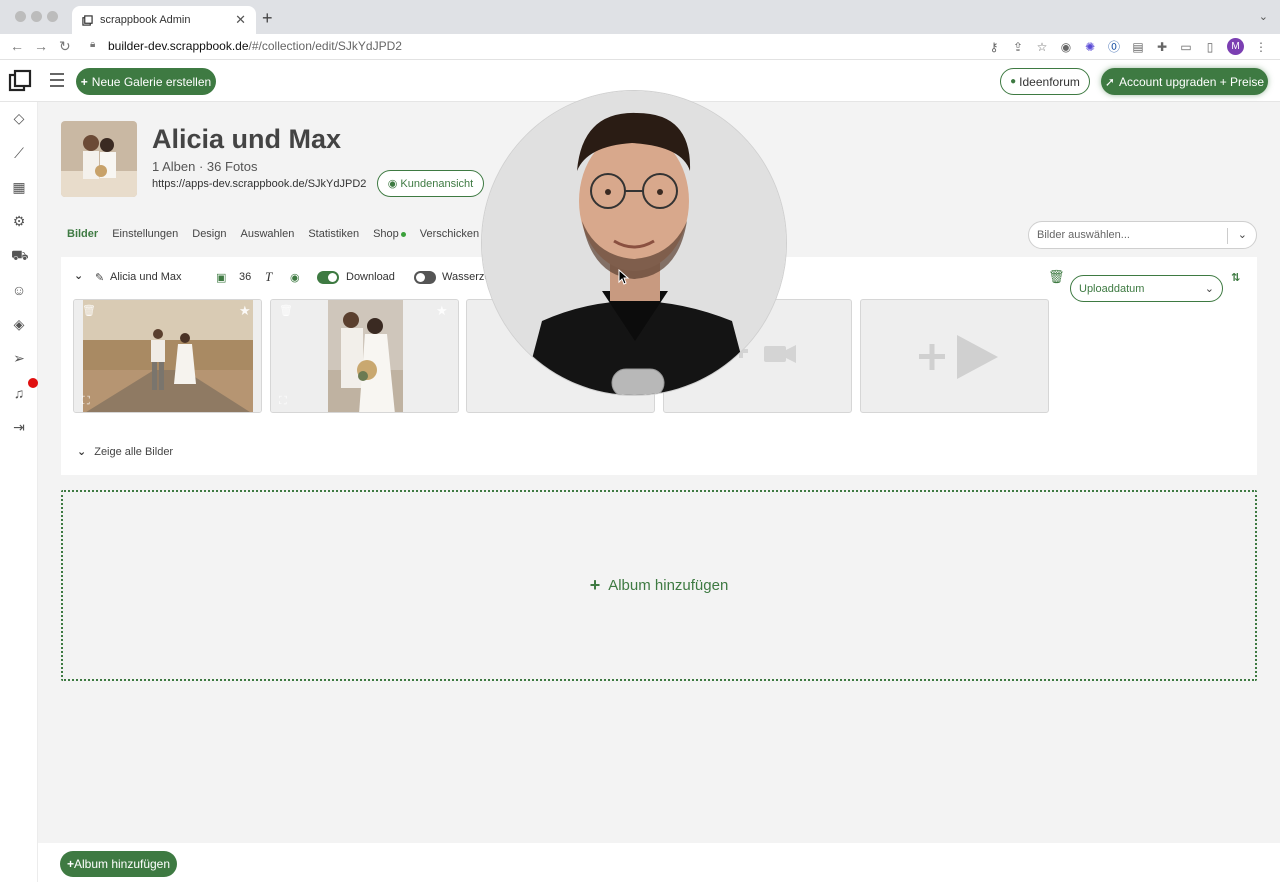  I want to click on bottom-add-album-button: + Album hinzufügen, so click(118, 864).